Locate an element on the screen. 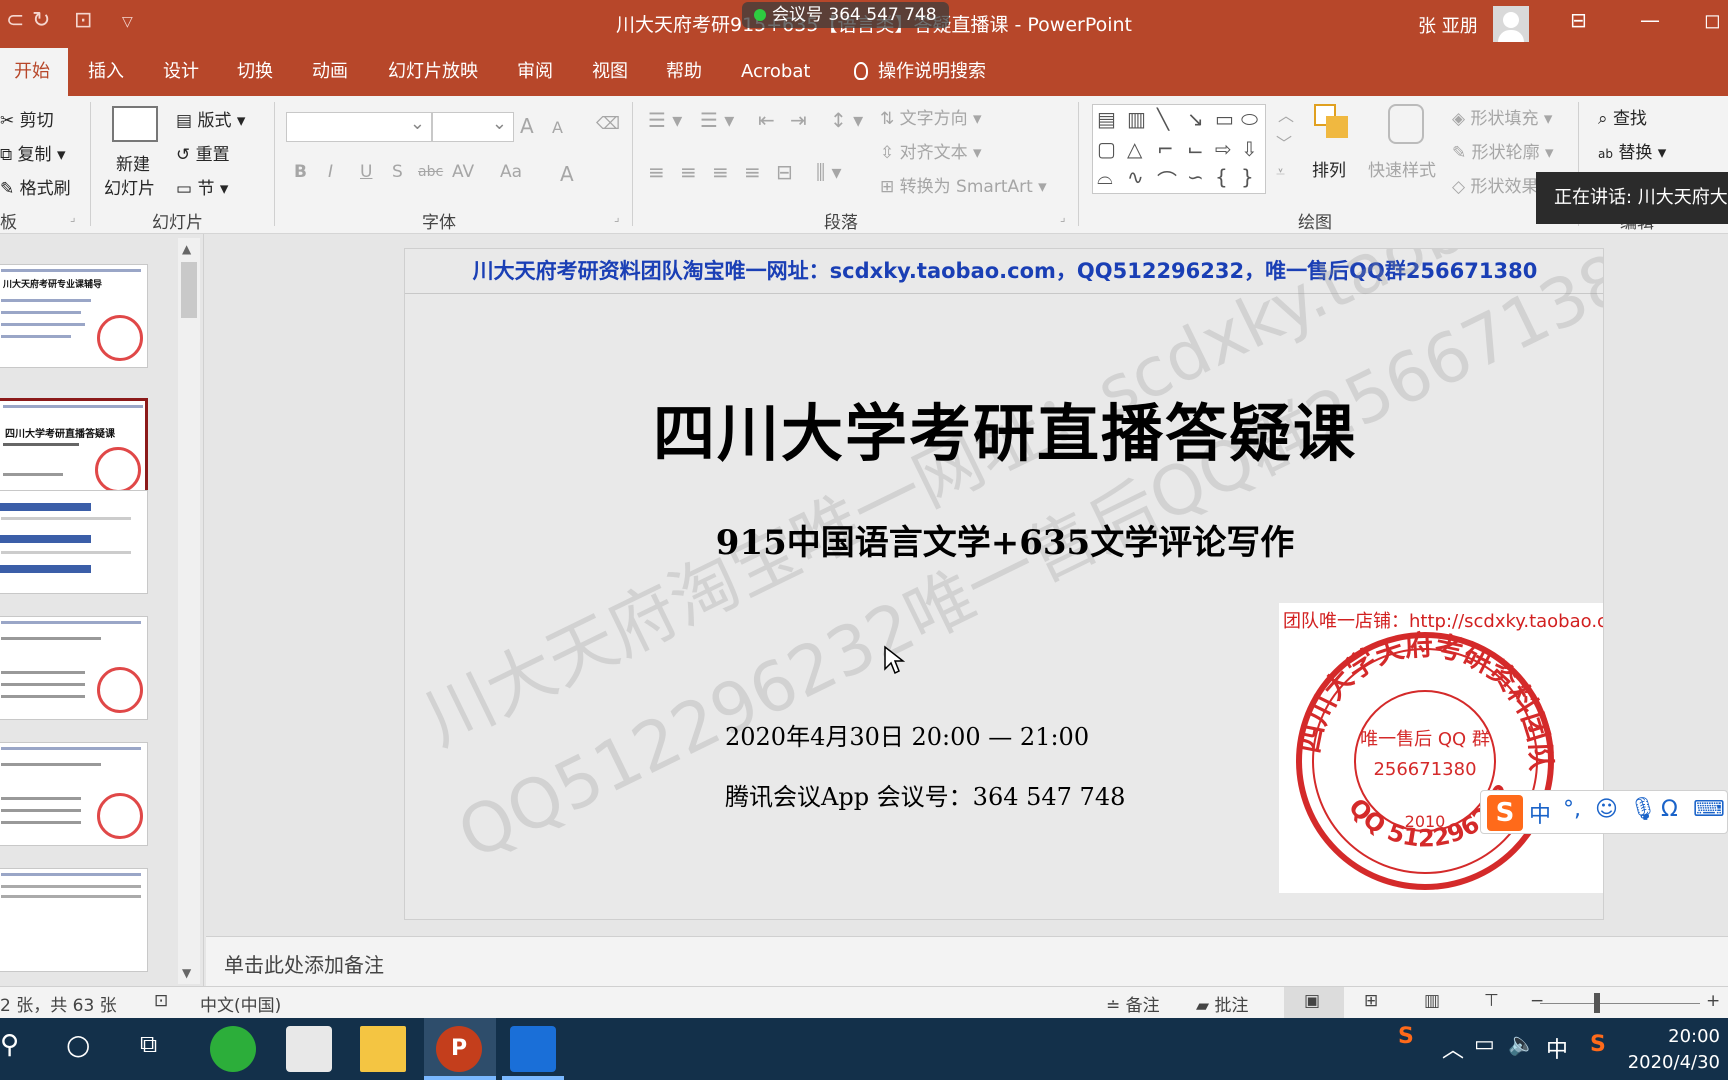  zoom-slider-track is located at coordinates (1620, 1003).